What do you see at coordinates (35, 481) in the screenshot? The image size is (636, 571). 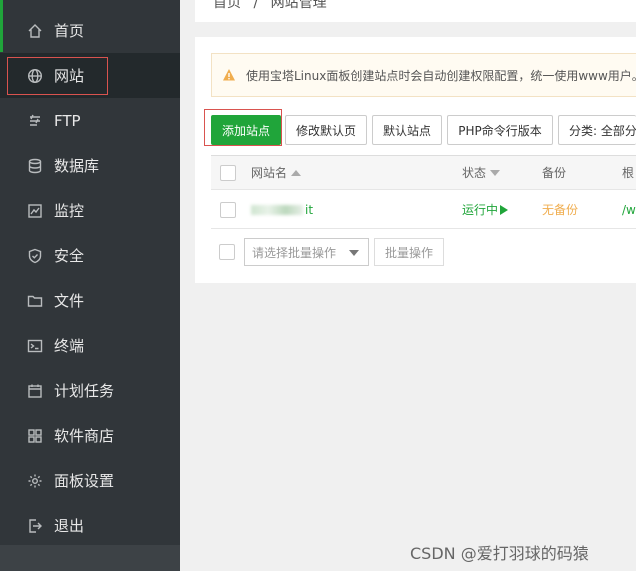 I see `gear-icon` at bounding box center [35, 481].